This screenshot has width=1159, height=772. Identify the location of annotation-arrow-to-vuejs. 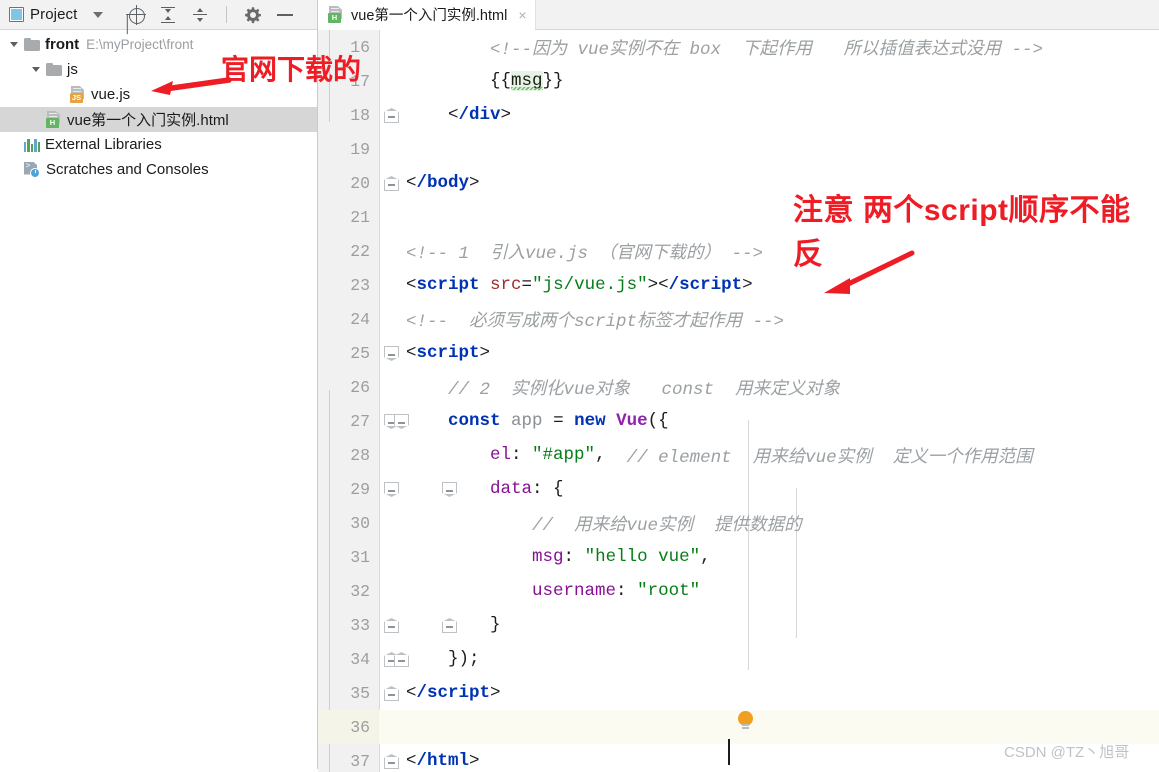
(191, 86).